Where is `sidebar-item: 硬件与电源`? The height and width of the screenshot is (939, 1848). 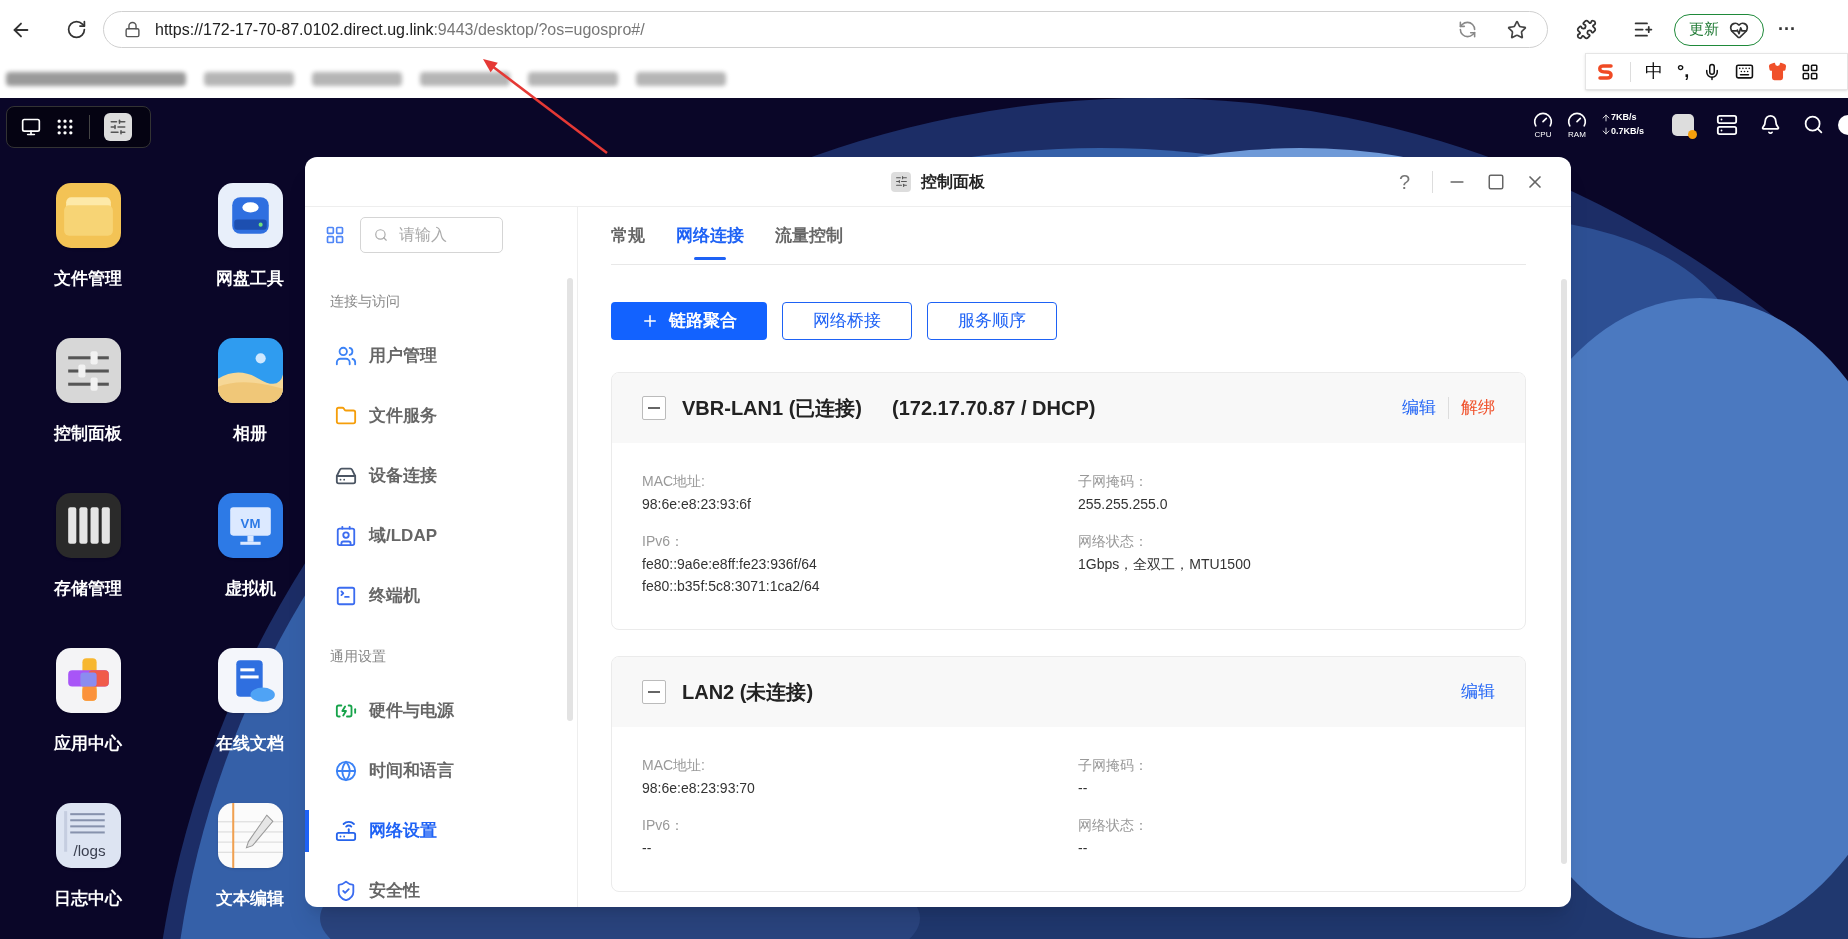
sidebar-item: 硬件与电源 is located at coordinates (394, 711).